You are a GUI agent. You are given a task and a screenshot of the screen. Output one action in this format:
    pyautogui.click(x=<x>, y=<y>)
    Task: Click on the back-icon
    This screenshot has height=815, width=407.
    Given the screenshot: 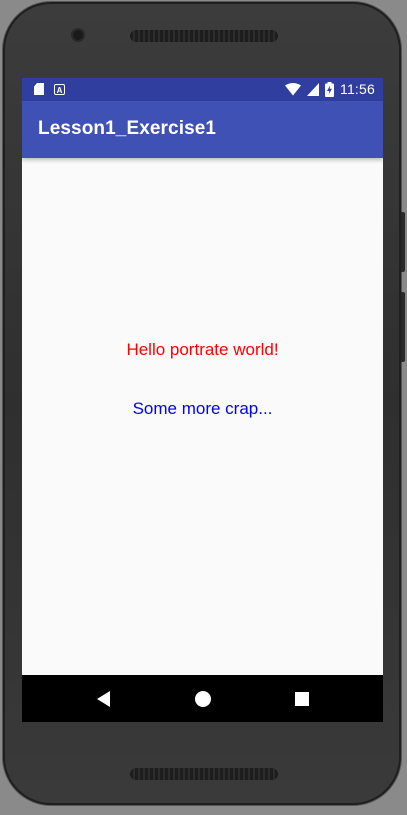 What is the action you would take?
    pyautogui.click(x=103, y=699)
    